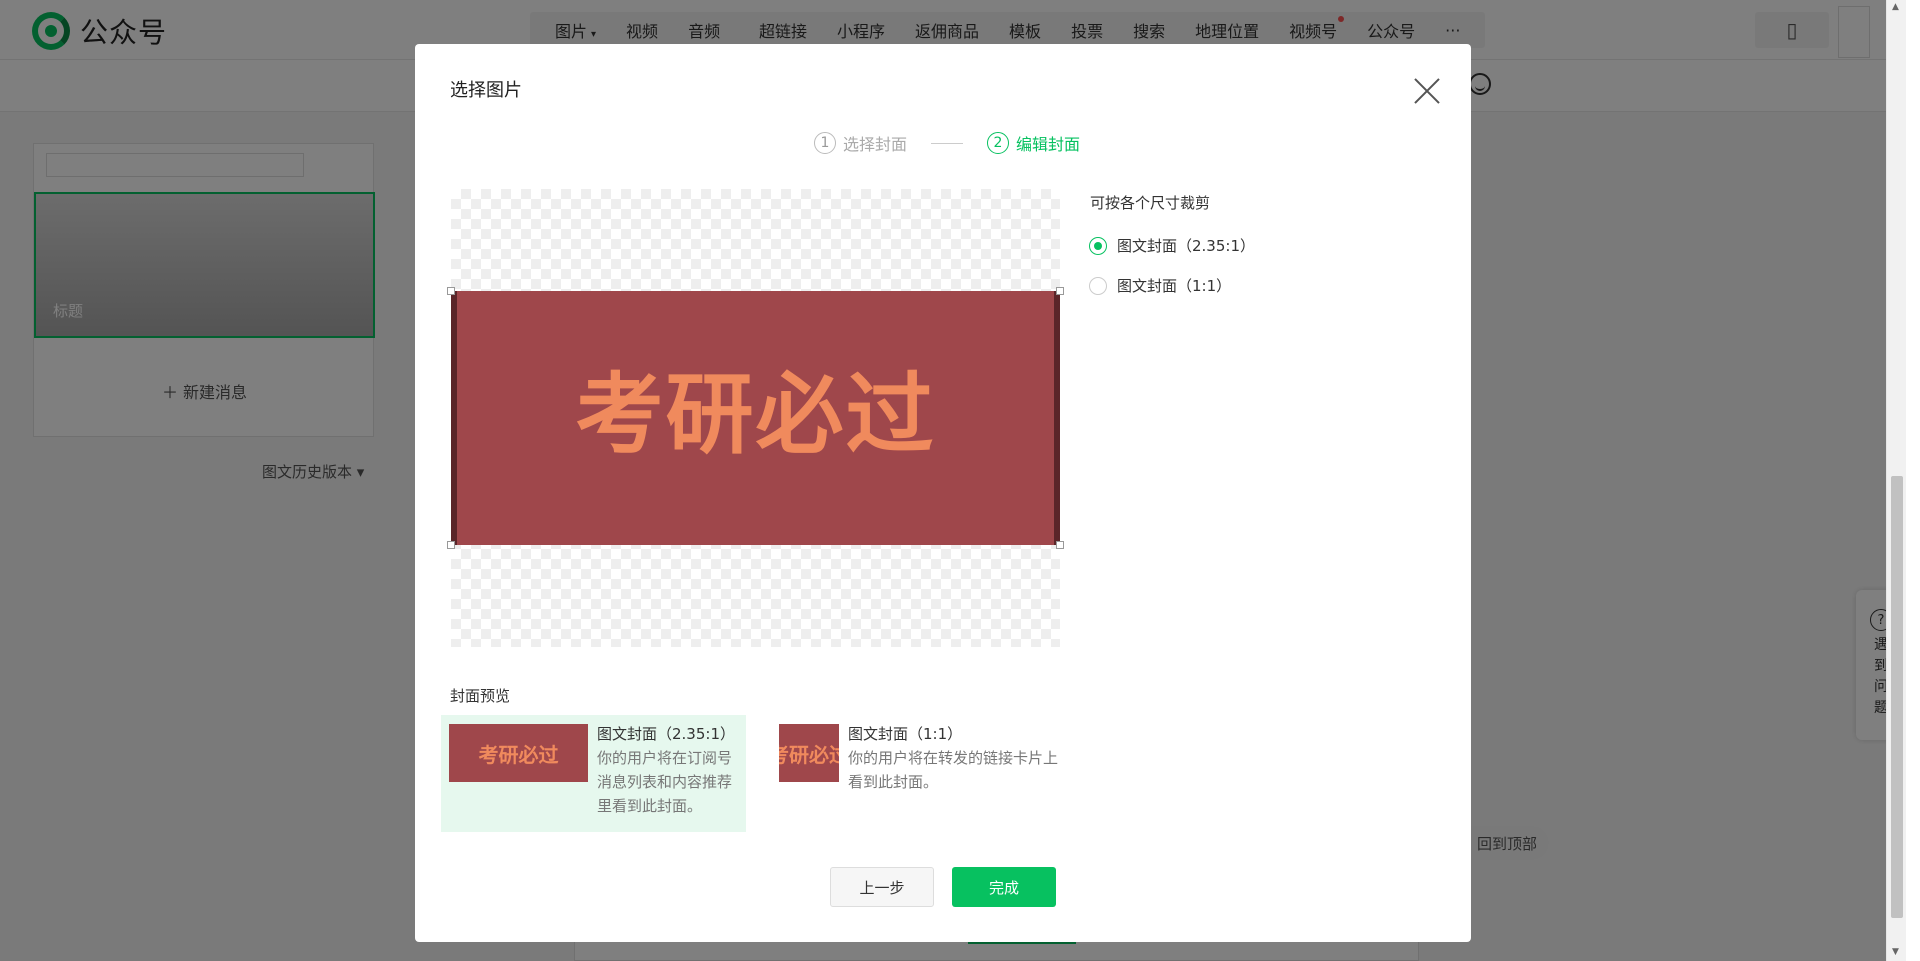 This screenshot has width=1920, height=961. I want to click on option-cover-1-1: 图文封面（1:1）, so click(1160, 285).